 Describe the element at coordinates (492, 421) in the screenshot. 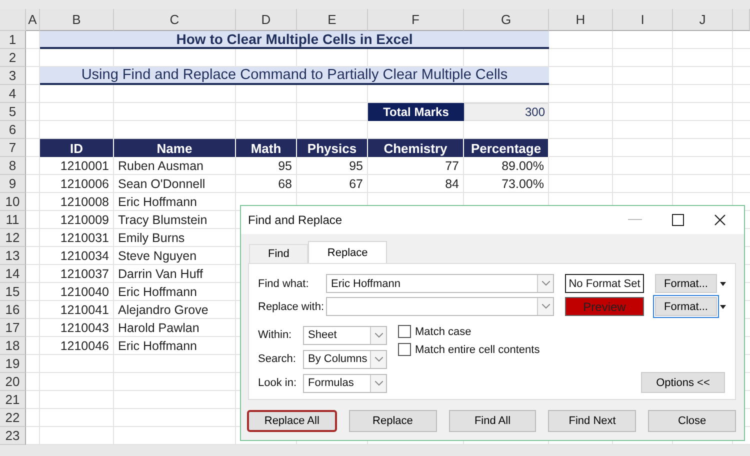

I see `dialog-button: Find All` at that location.